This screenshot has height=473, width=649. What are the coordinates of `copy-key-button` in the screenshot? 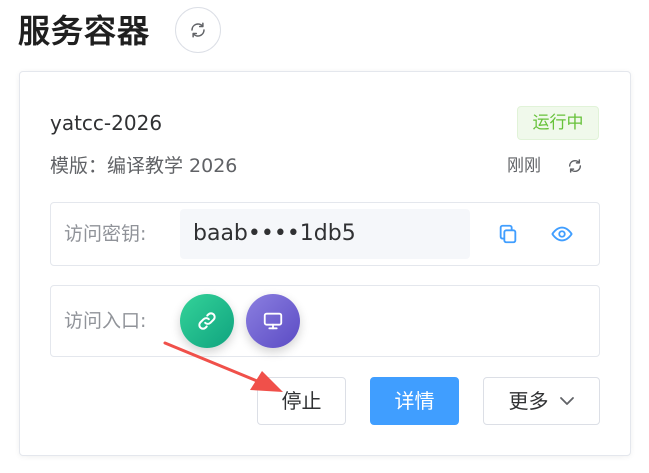 It's located at (508, 234).